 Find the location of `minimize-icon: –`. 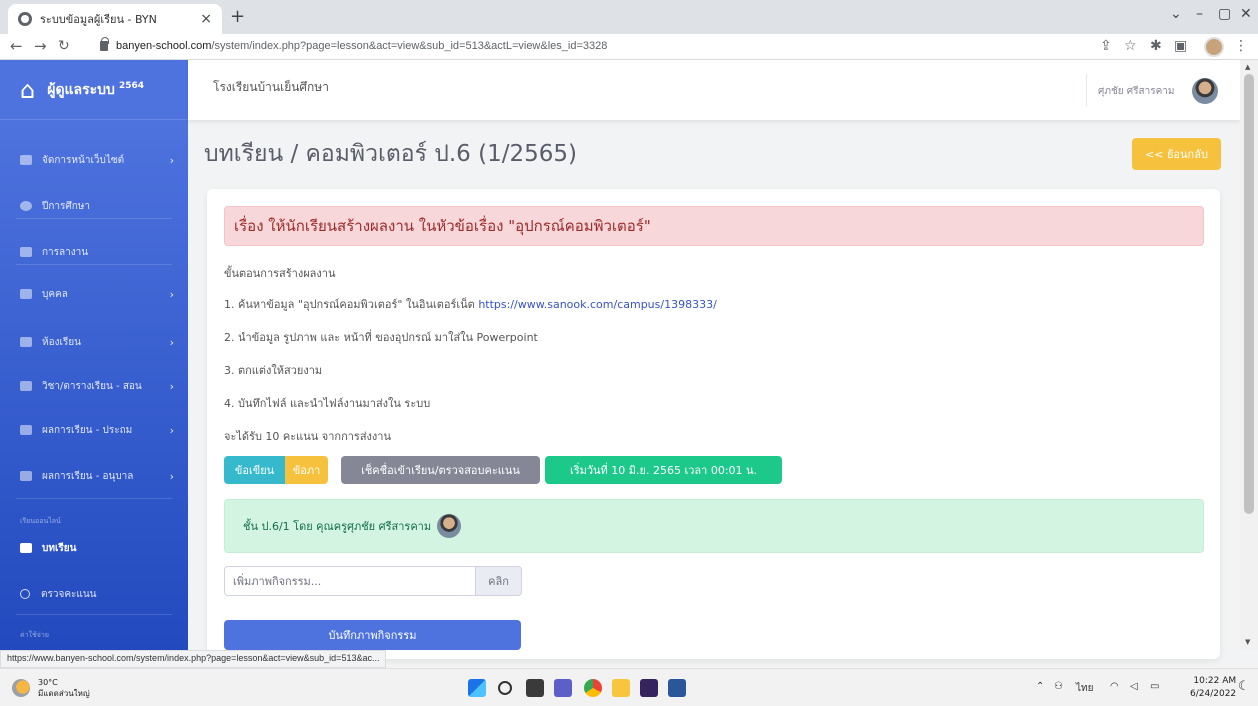

minimize-icon: – is located at coordinates (1199, 14).